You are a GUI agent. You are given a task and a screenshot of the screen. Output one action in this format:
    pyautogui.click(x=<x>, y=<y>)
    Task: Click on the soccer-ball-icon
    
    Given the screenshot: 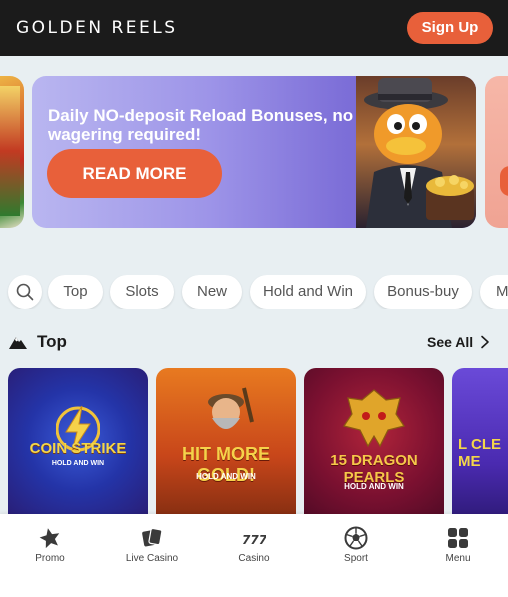 What is the action you would take?
    pyautogui.click(x=356, y=538)
    